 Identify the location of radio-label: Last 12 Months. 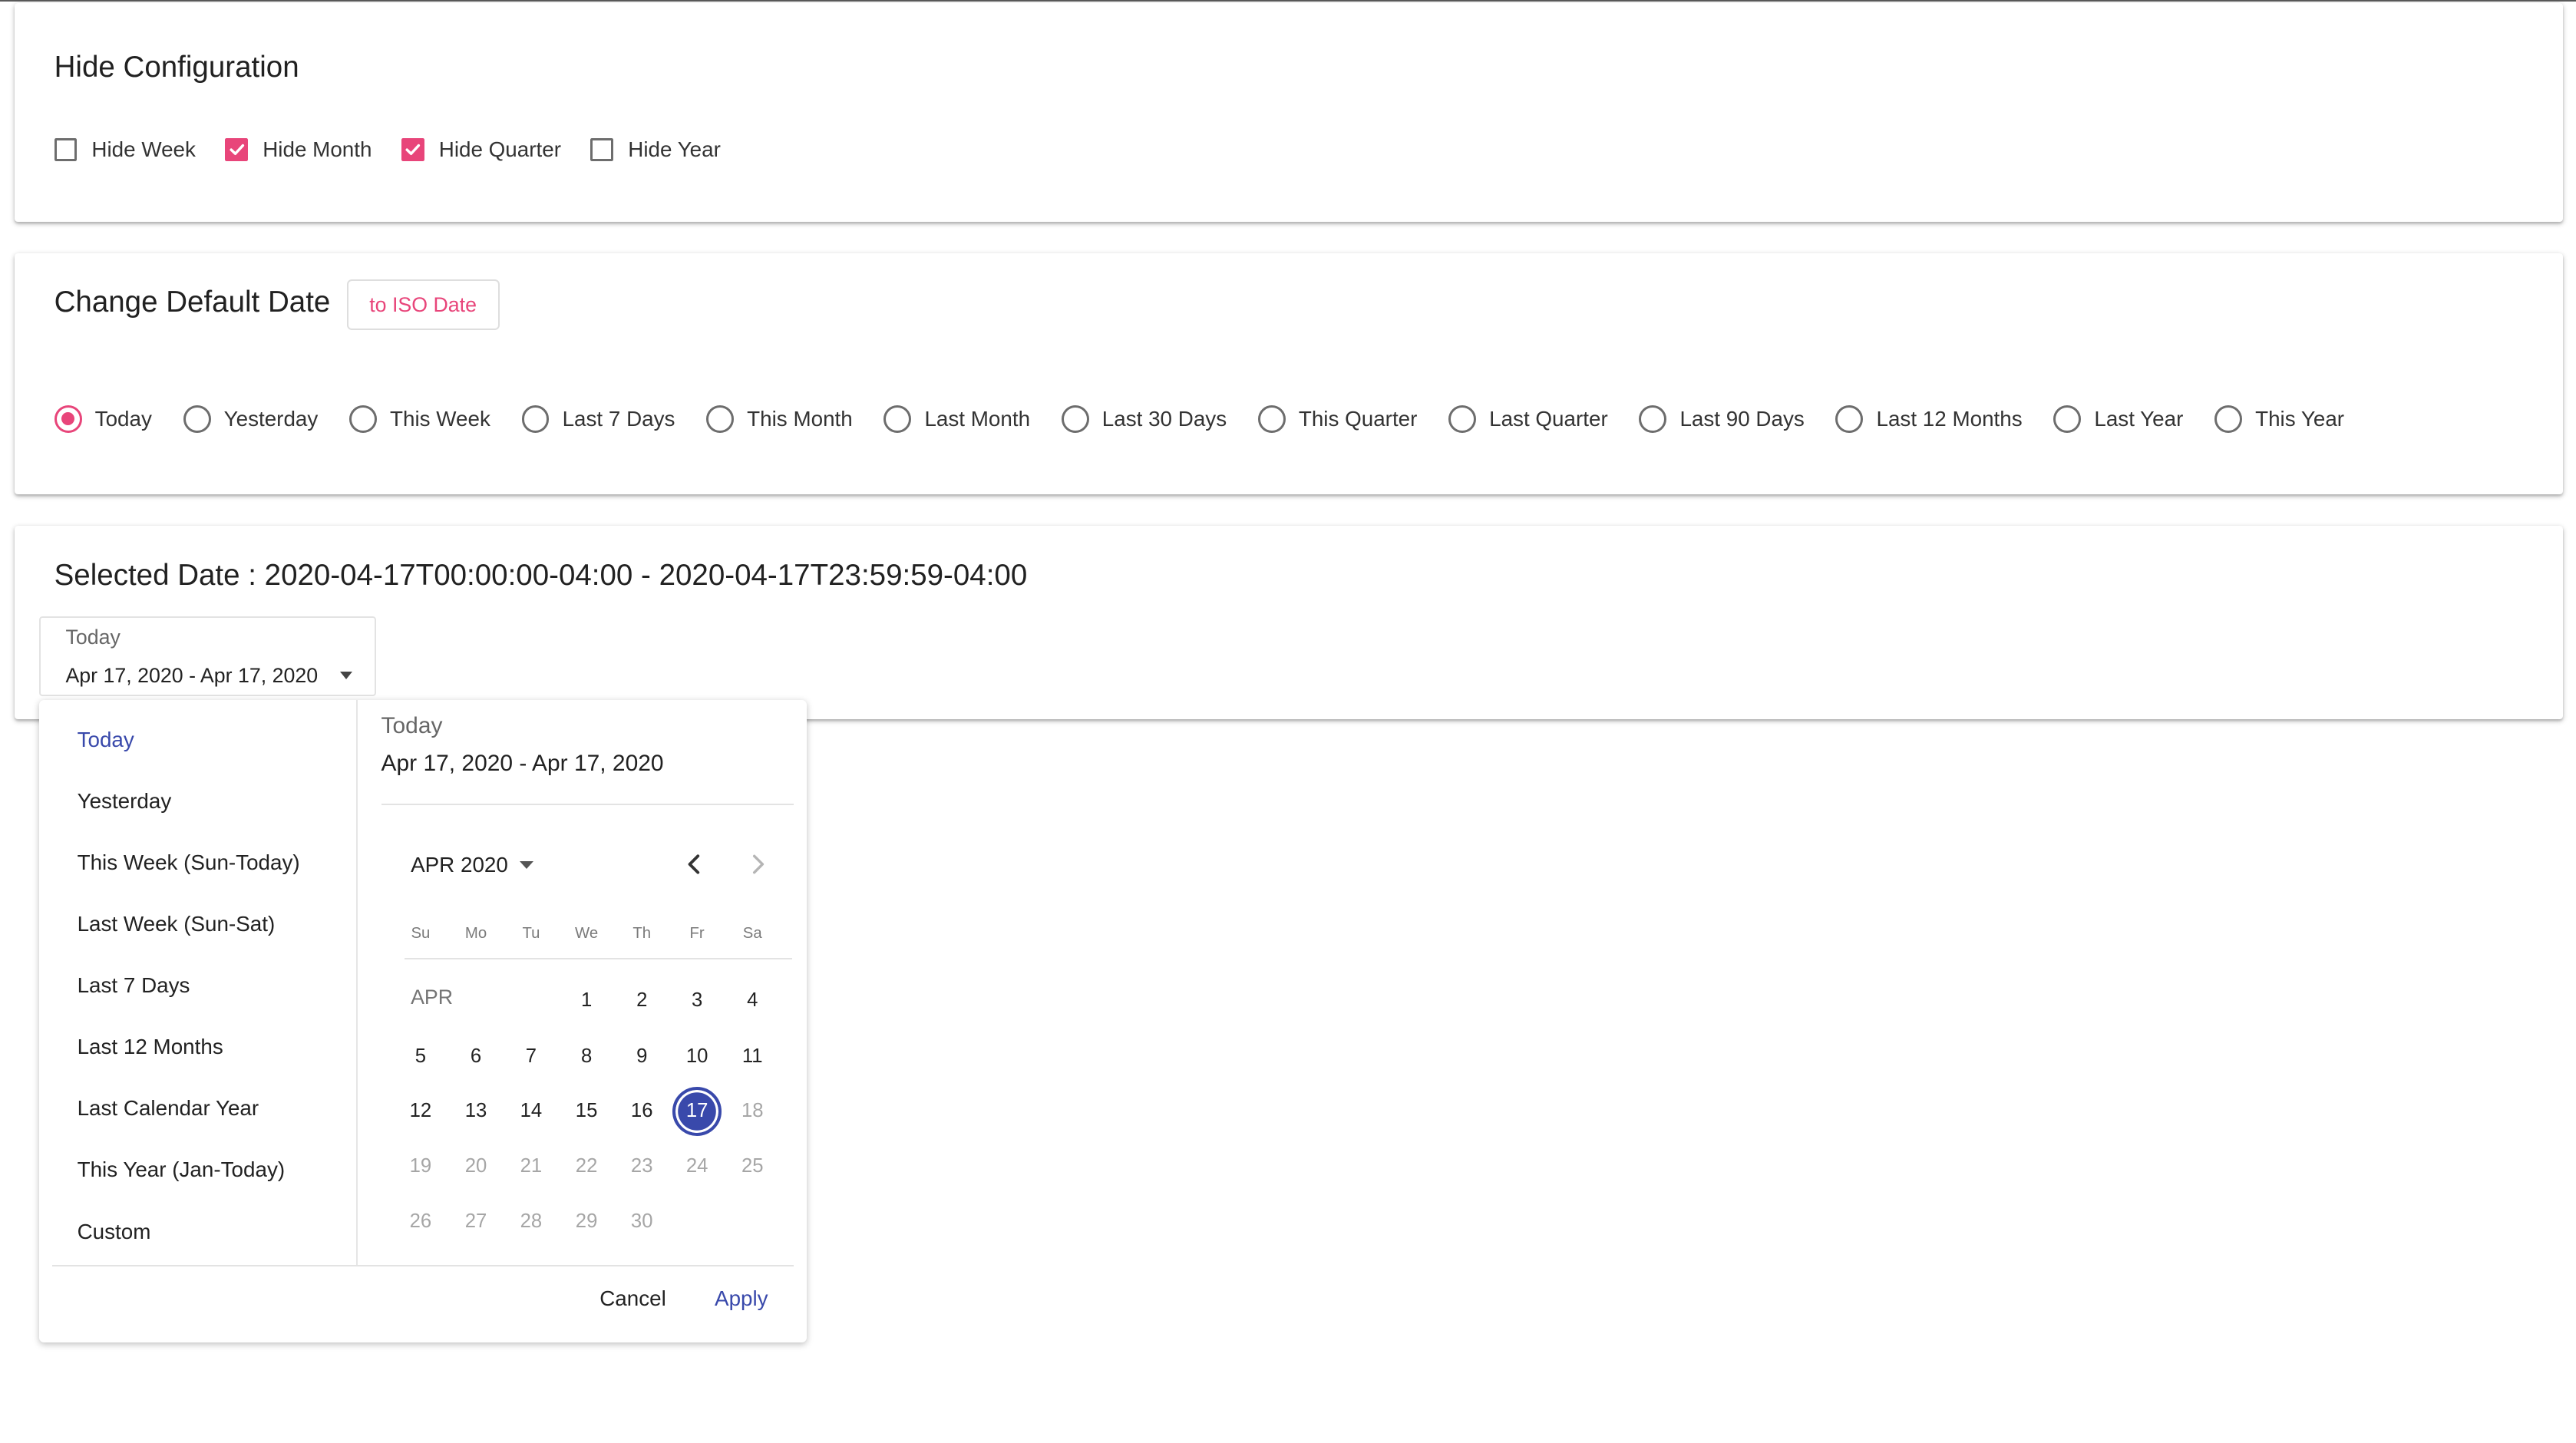
(1949, 419).